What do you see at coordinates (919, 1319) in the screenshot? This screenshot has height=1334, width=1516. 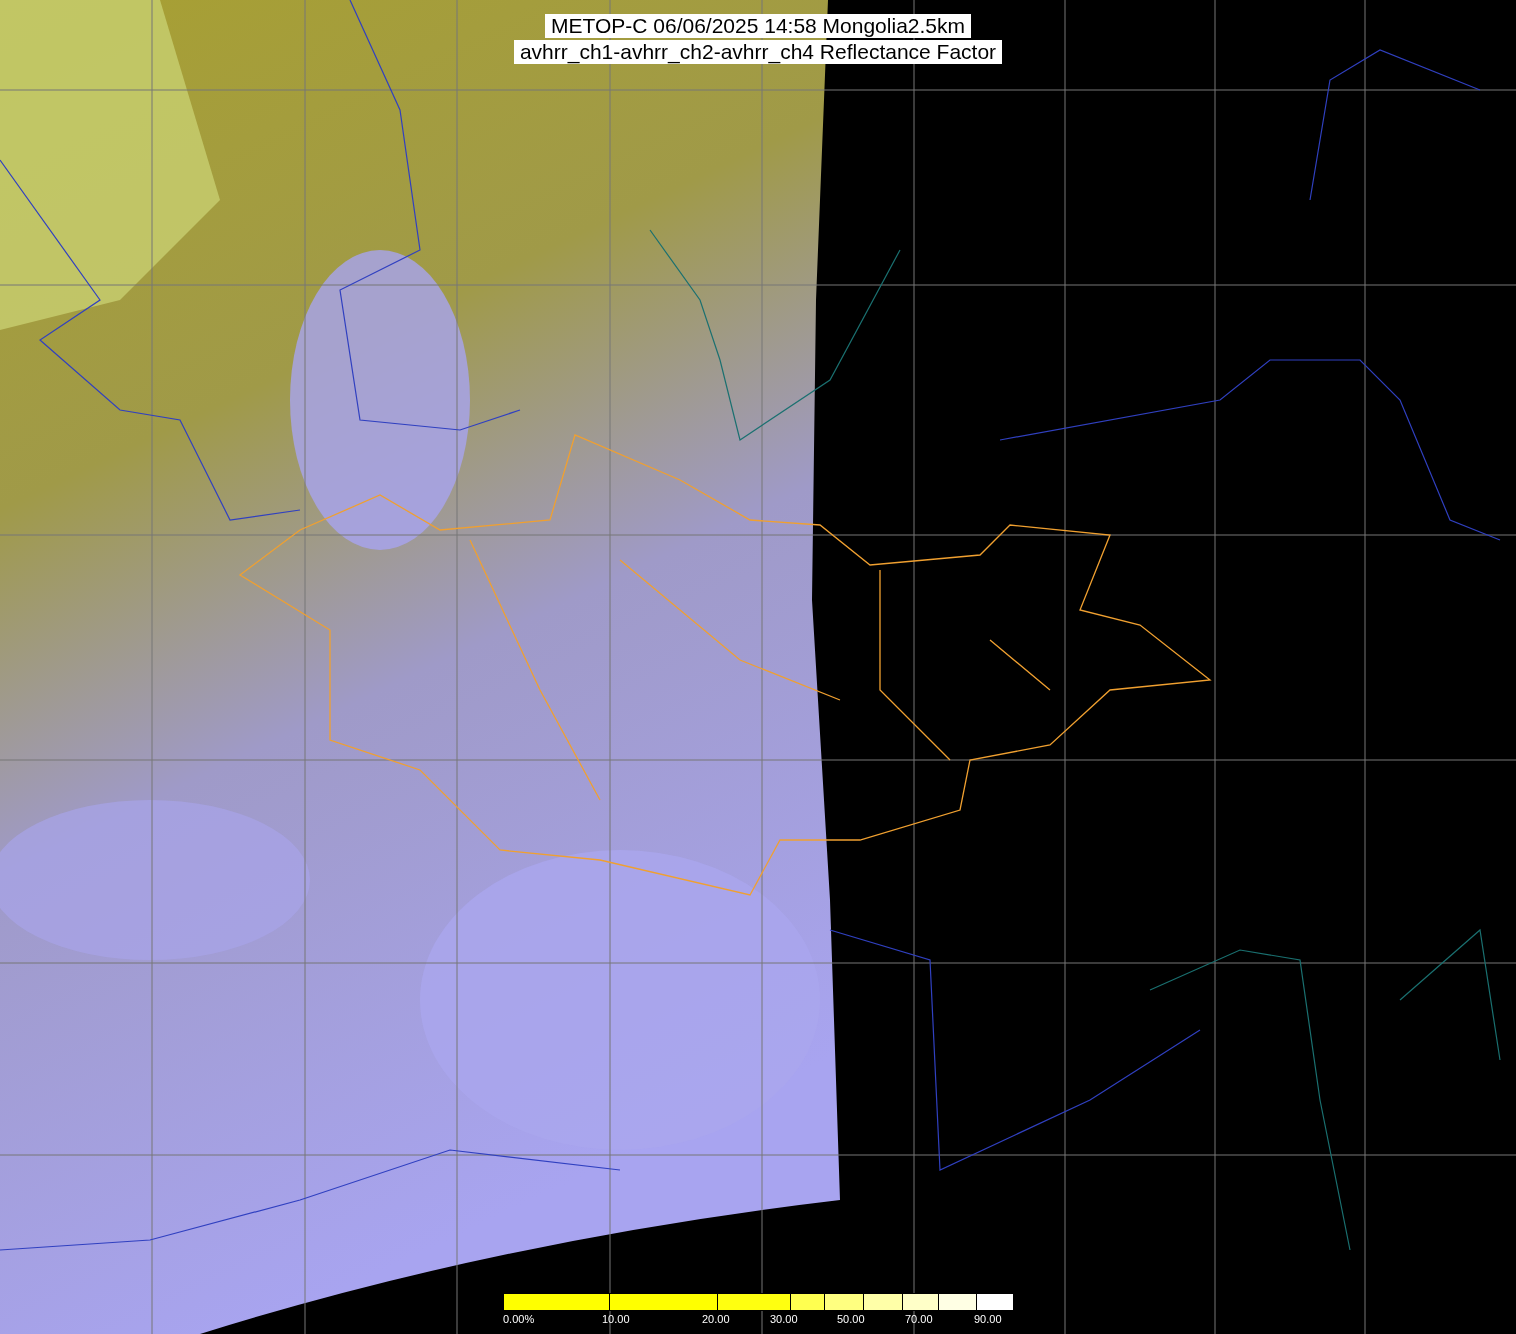 I see `colorbar-tick-label: 70.00` at bounding box center [919, 1319].